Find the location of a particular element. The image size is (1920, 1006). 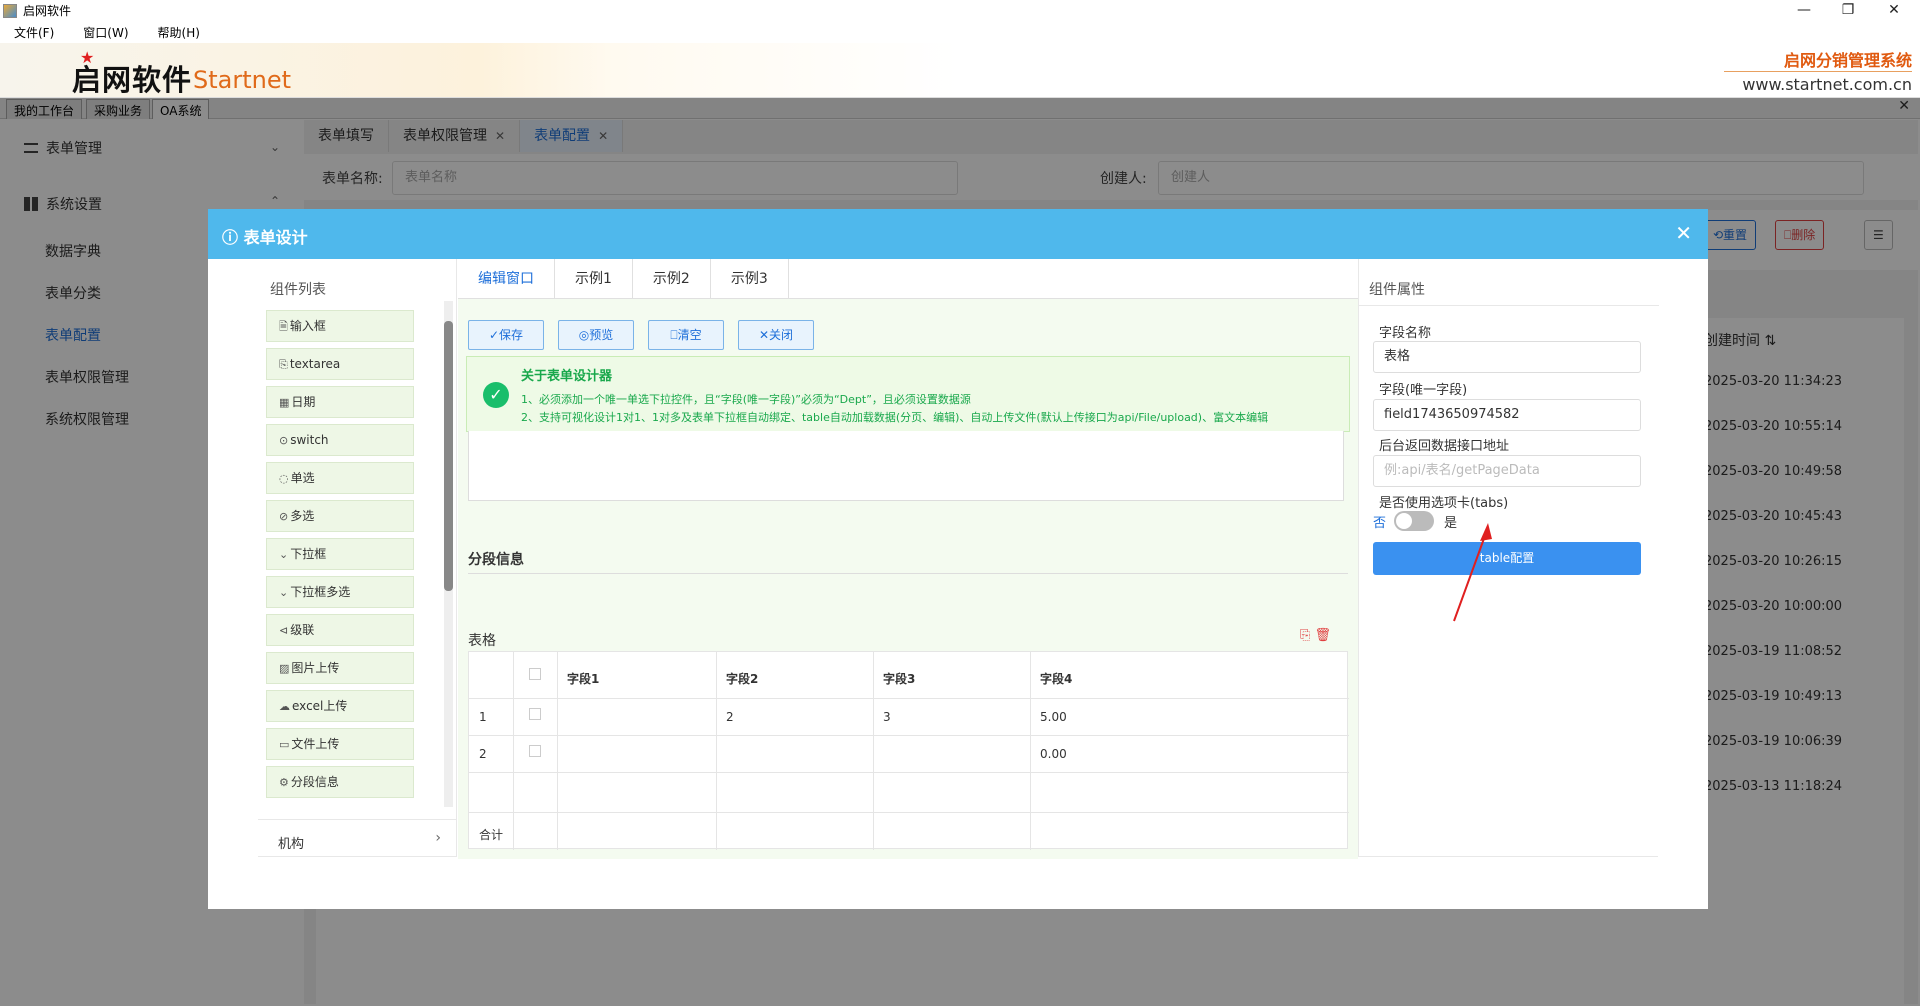

table-config-button: table配置 is located at coordinates (1507, 558).